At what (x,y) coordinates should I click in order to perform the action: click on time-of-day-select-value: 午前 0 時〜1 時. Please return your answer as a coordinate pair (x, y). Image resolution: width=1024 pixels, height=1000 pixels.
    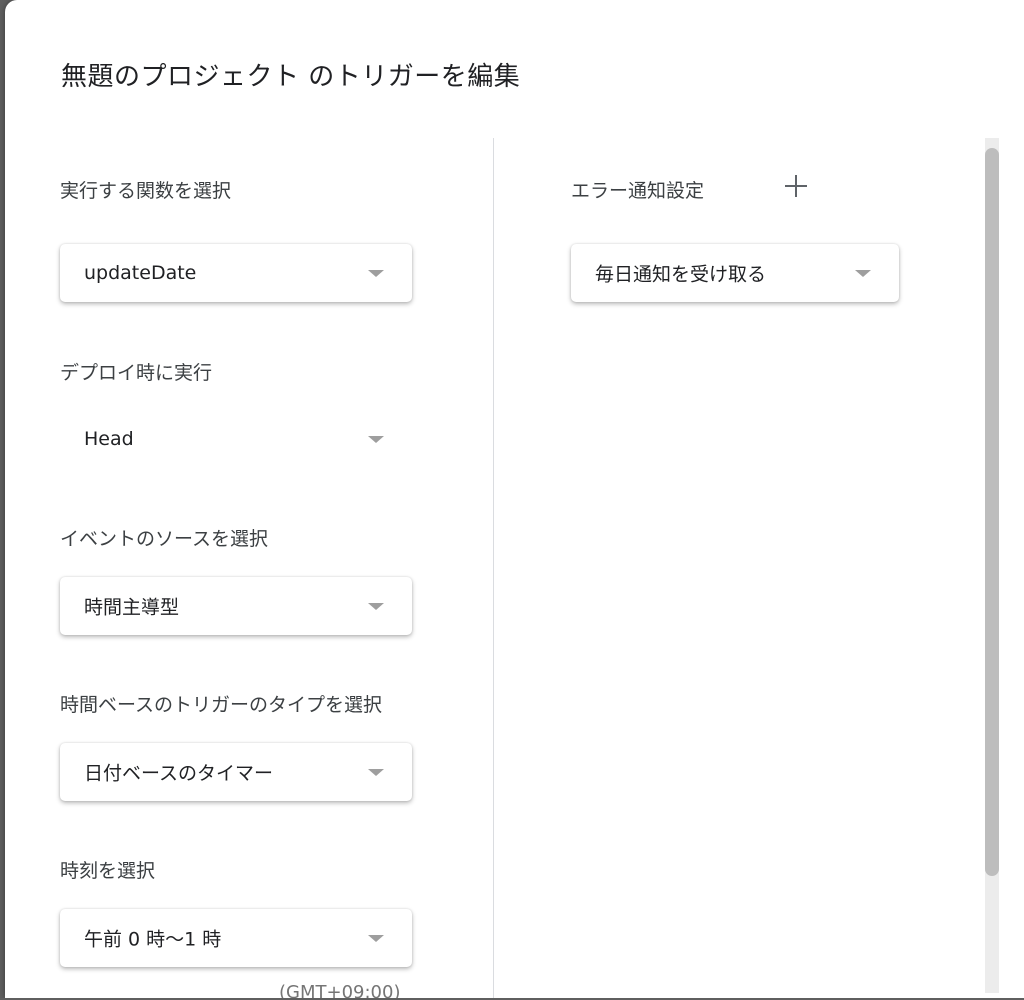
    Looking at the image, I should click on (153, 939).